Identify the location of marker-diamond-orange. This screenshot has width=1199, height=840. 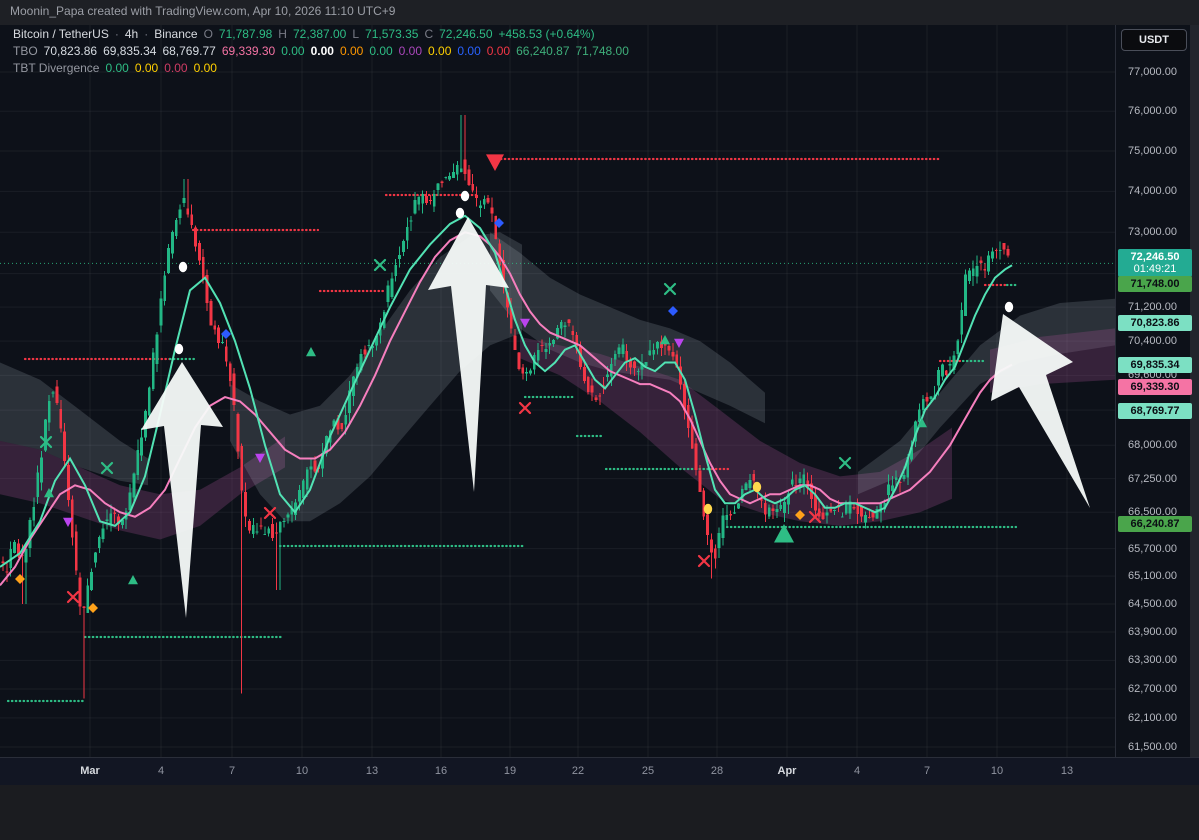
(20, 579).